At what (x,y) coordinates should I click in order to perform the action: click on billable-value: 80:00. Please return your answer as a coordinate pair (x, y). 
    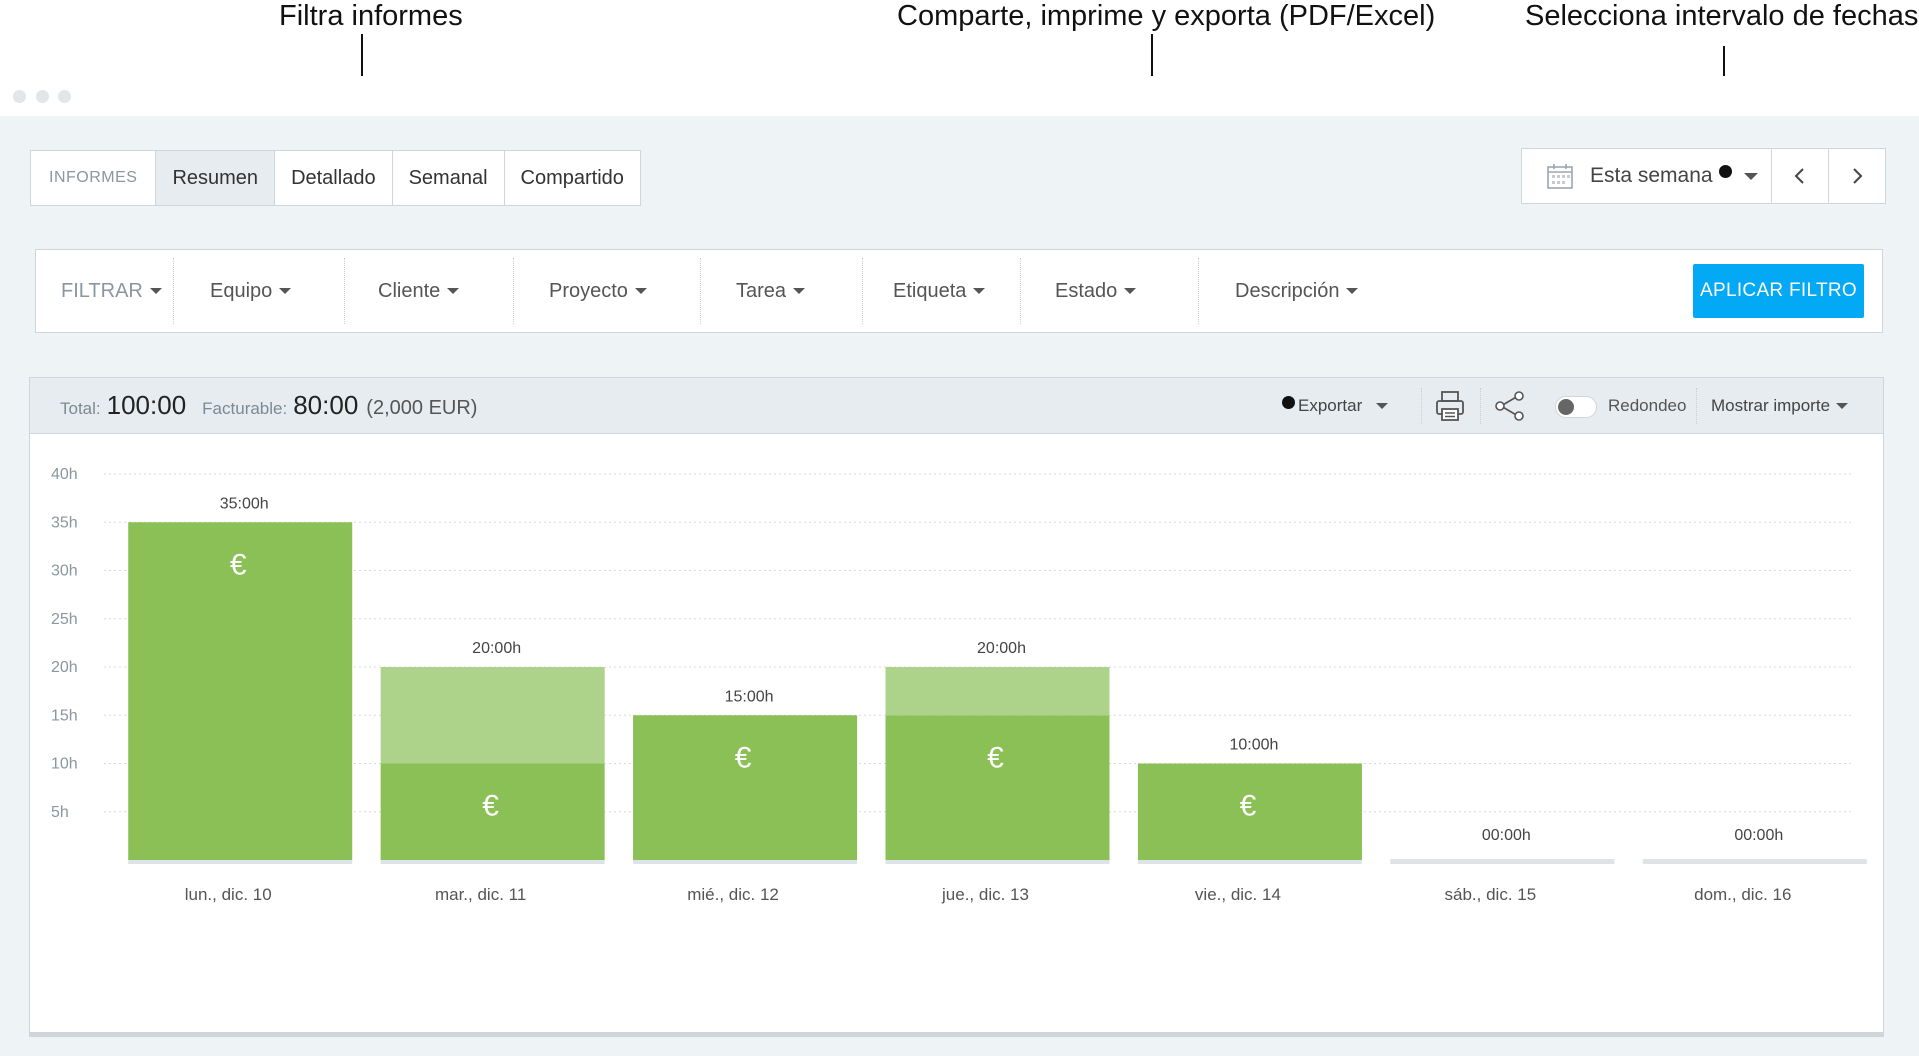
    Looking at the image, I should click on (326, 405).